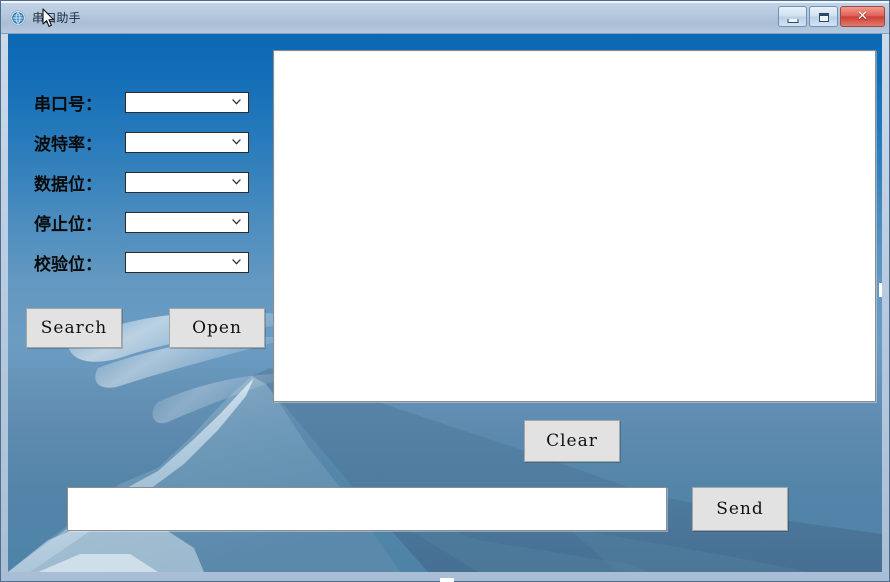 Image resolution: width=890 pixels, height=582 pixels. I want to click on globe-icon, so click(18, 18).